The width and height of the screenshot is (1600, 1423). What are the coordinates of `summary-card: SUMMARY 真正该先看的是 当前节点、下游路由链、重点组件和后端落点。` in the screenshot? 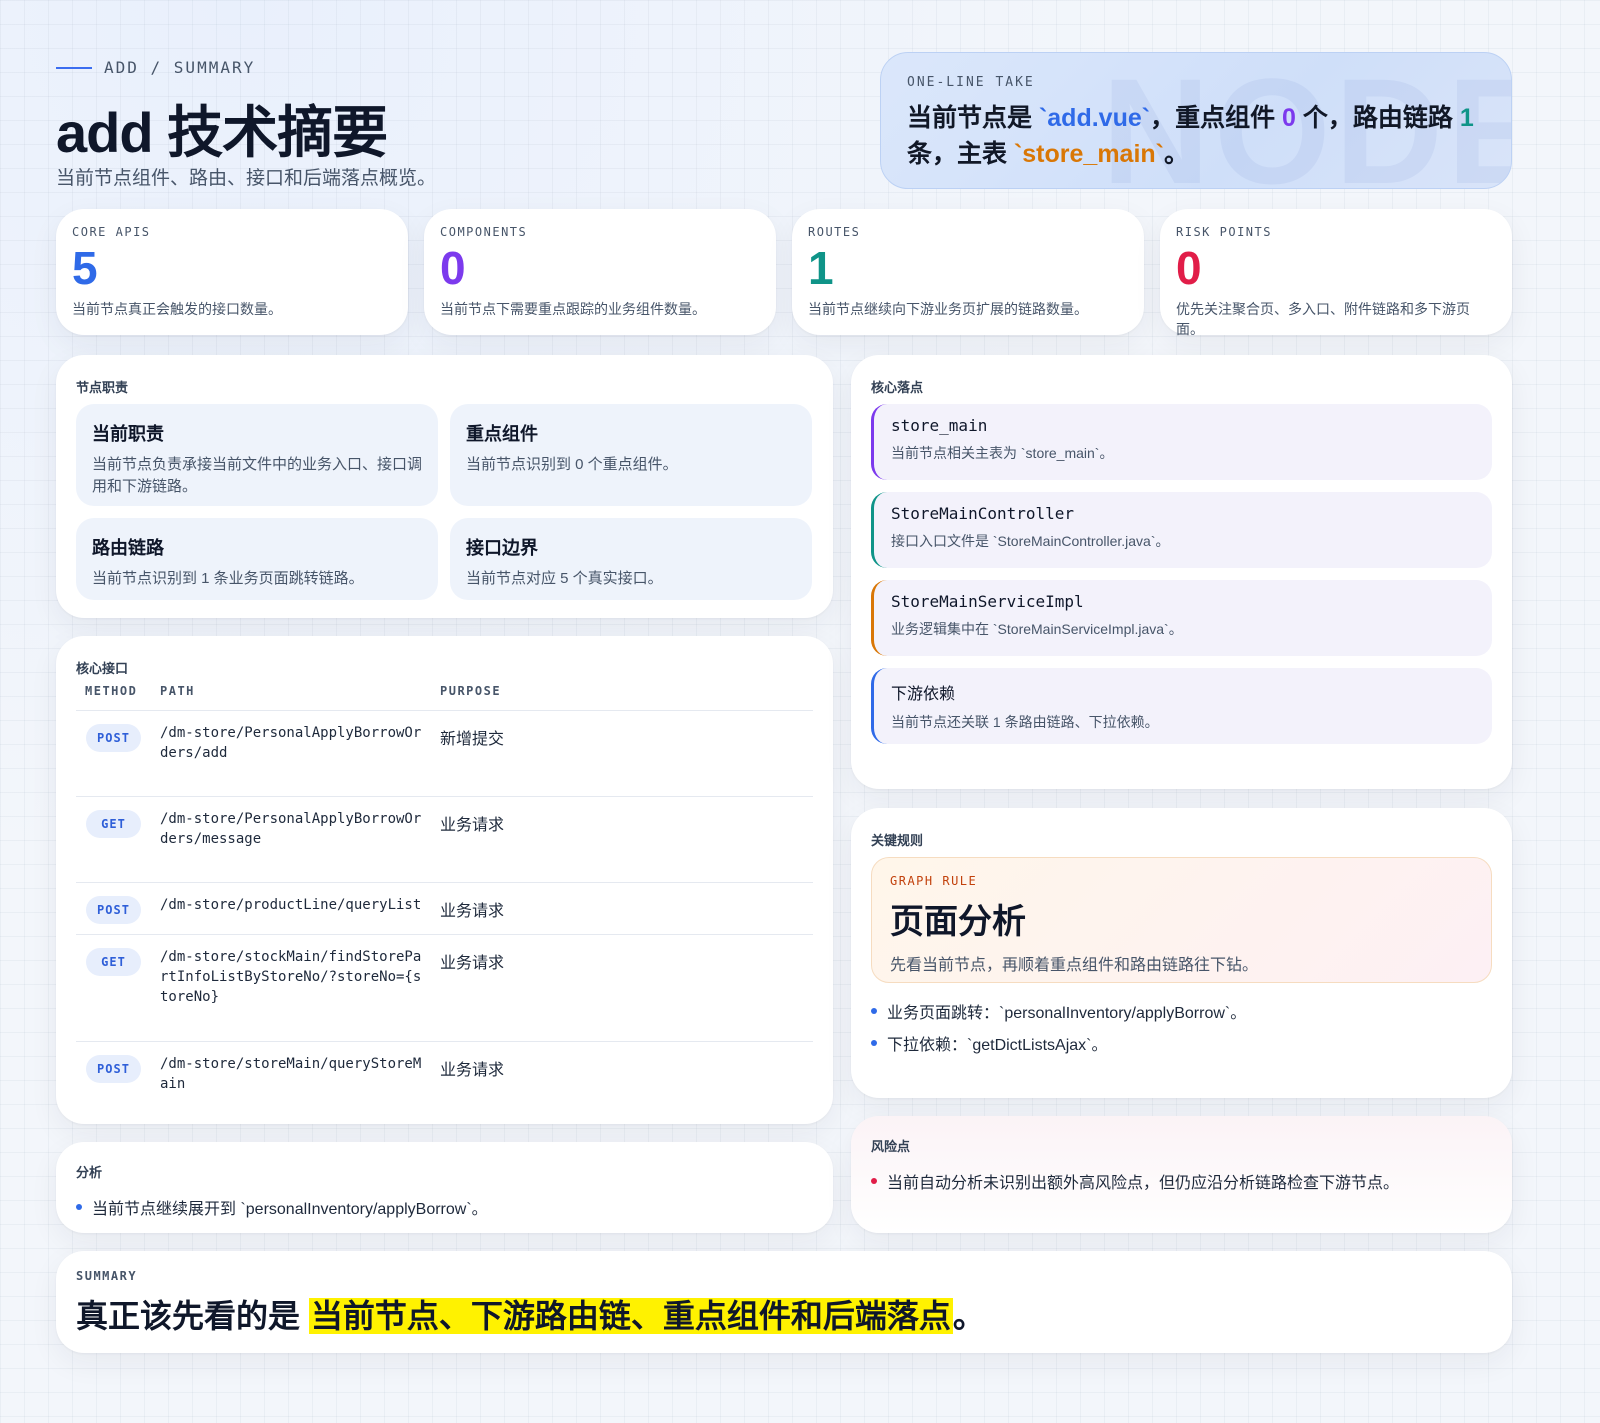 It's located at (784, 1302).